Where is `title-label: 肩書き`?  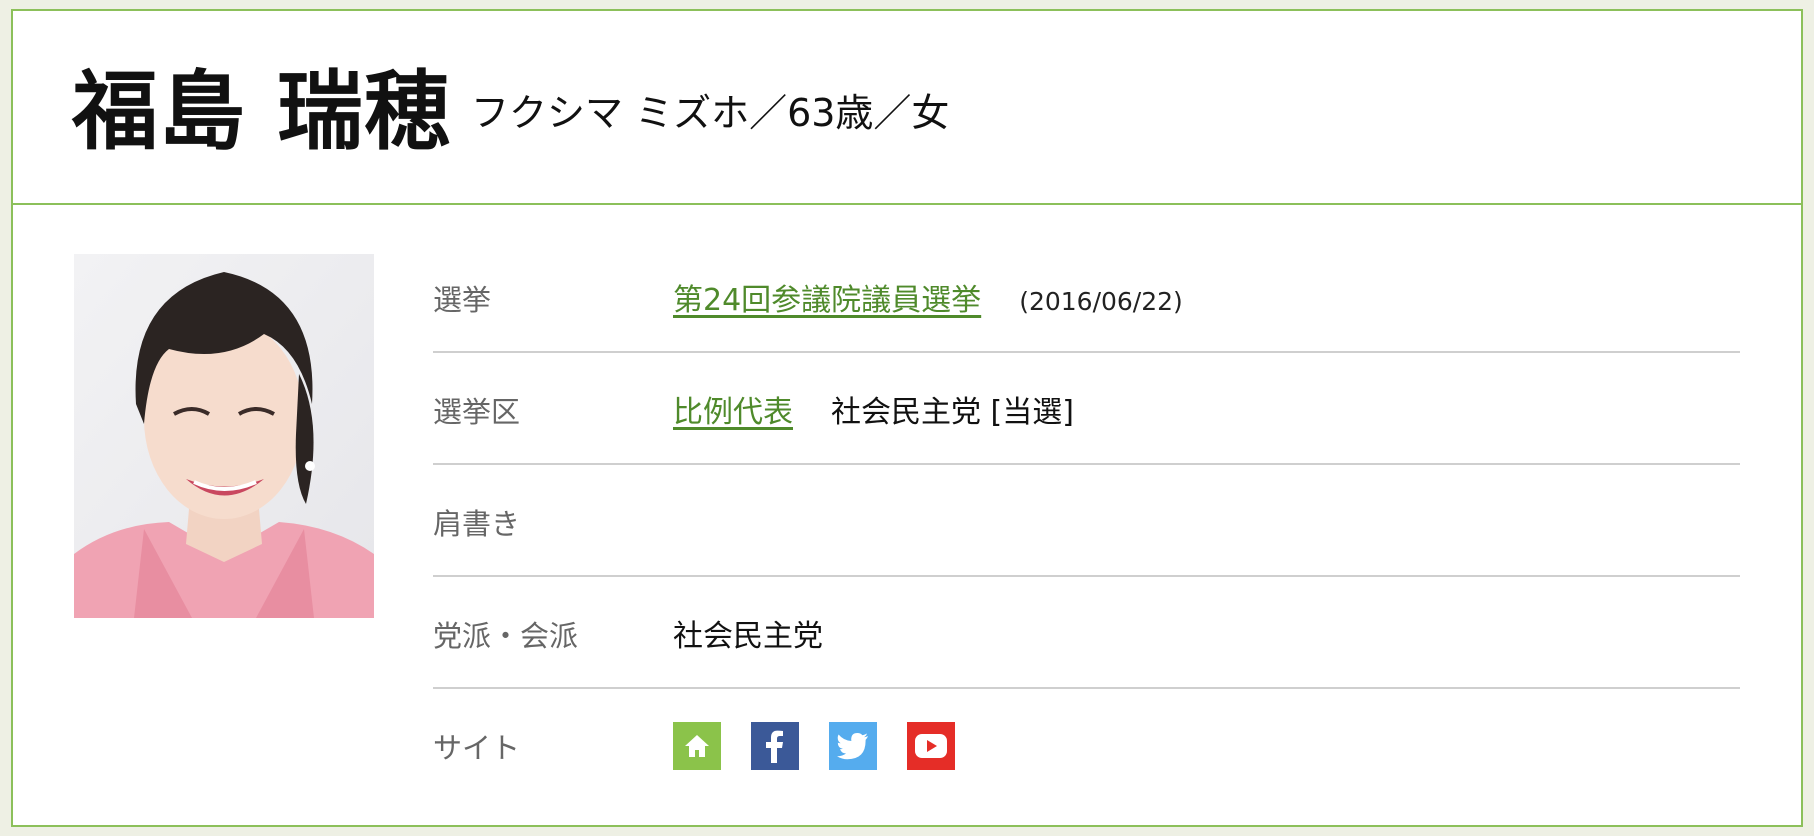
title-label: 肩書き is located at coordinates (477, 524).